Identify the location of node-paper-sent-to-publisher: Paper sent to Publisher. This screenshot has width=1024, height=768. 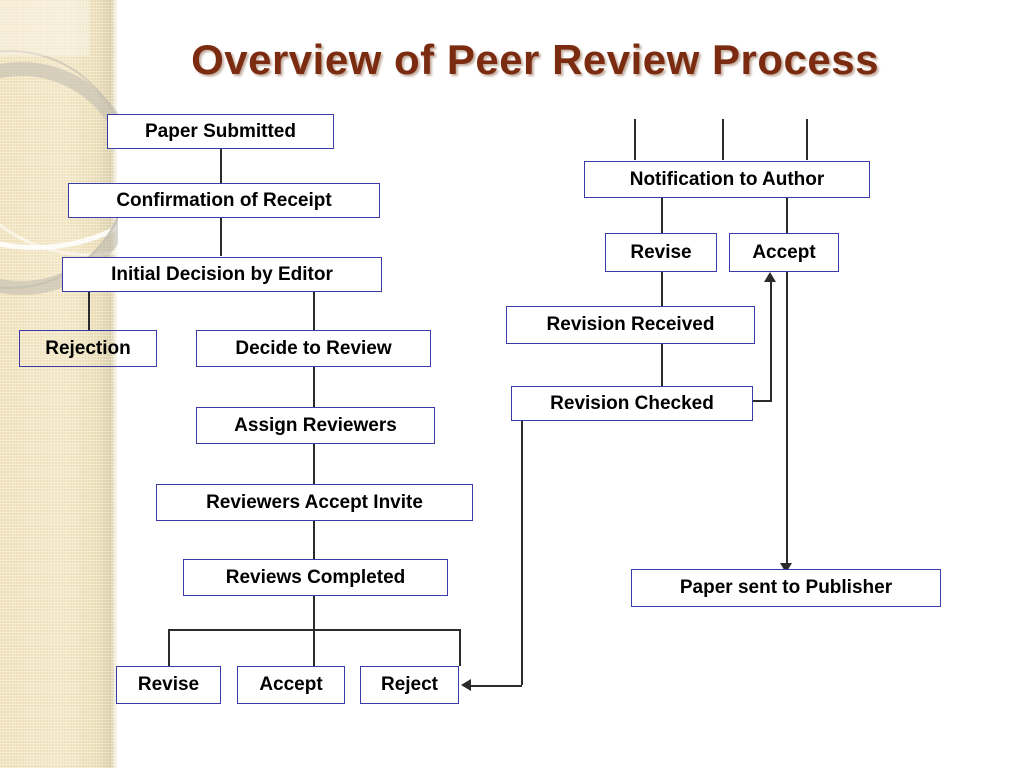
(786, 588).